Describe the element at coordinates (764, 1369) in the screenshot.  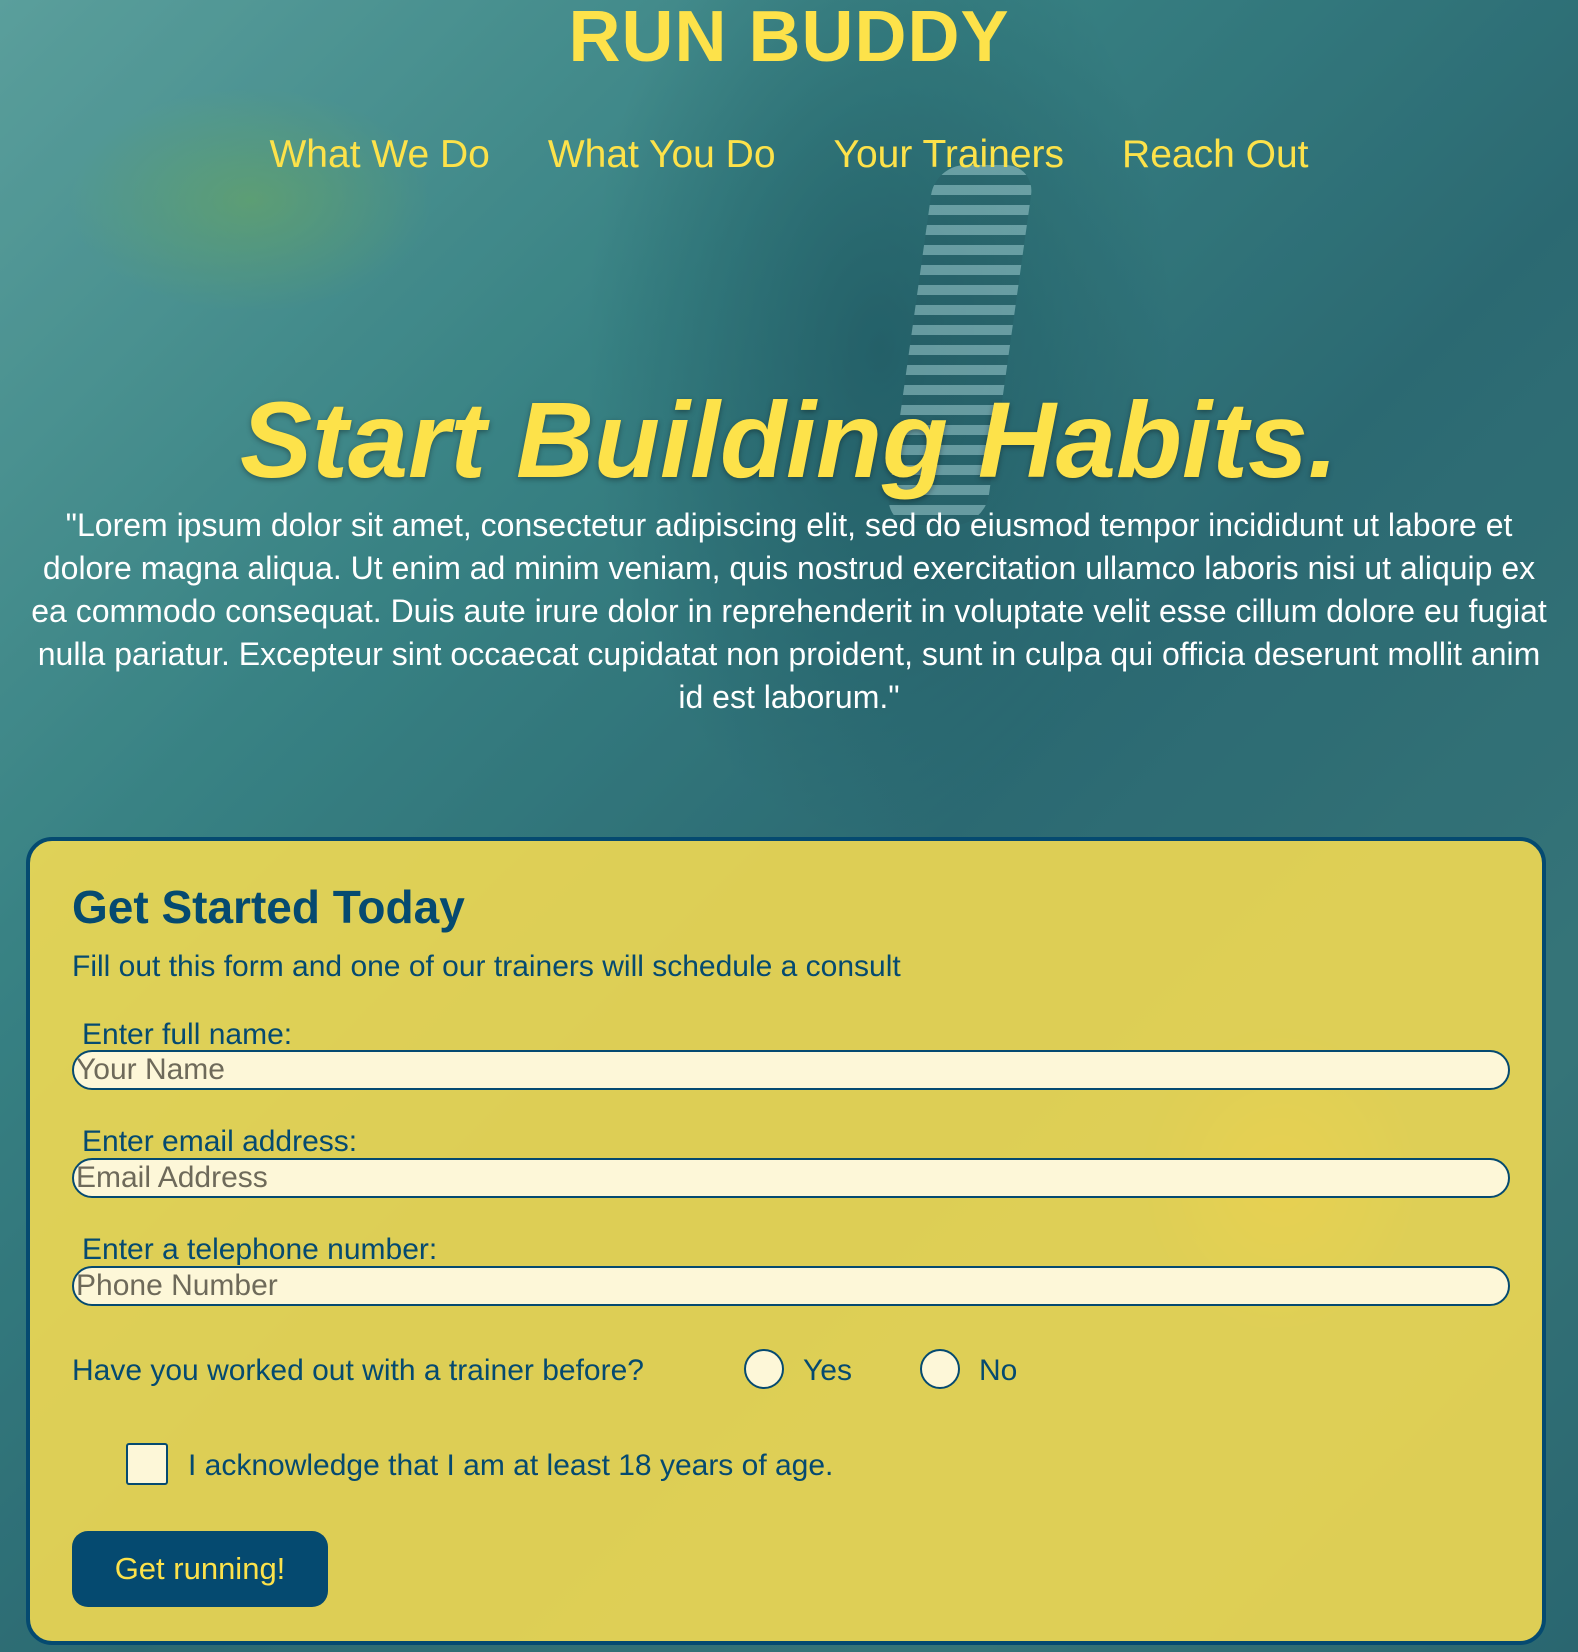
I see `radio-yes` at that location.